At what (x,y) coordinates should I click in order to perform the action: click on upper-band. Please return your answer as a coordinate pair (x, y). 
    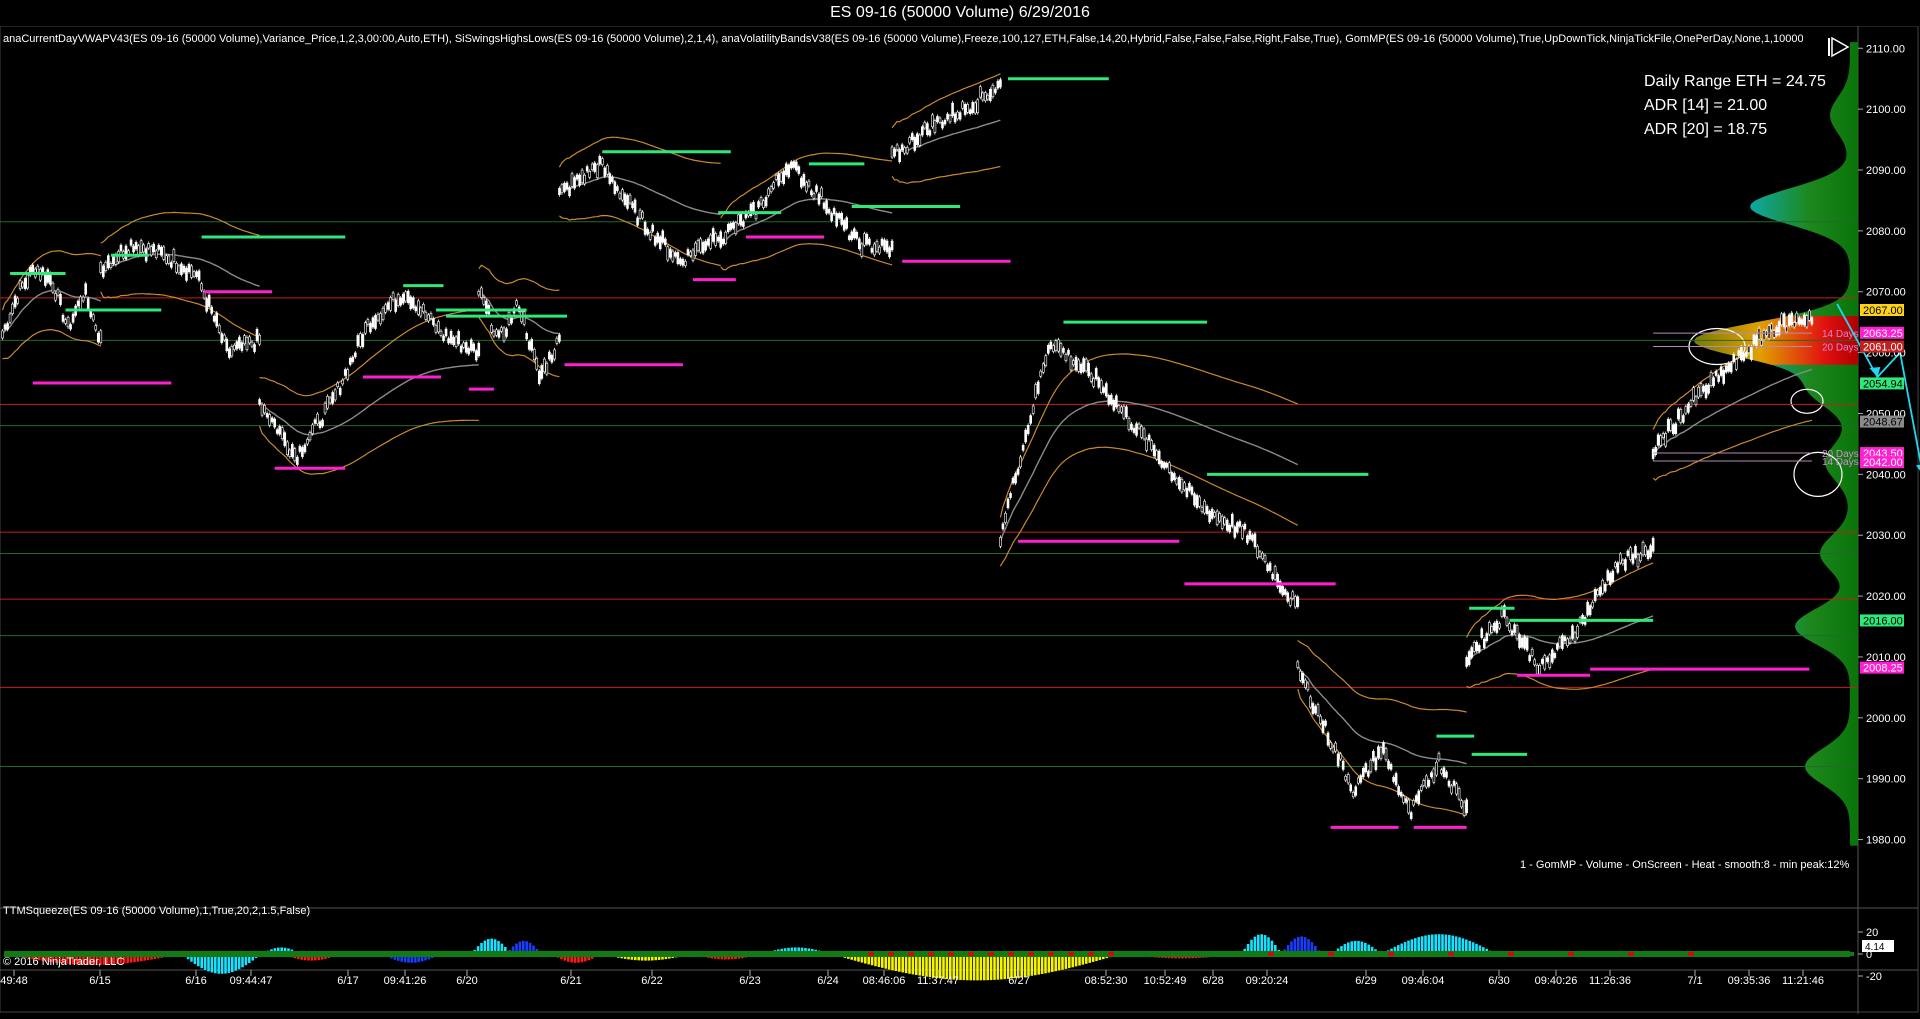
    Looking at the image, I should click on (1382, 676).